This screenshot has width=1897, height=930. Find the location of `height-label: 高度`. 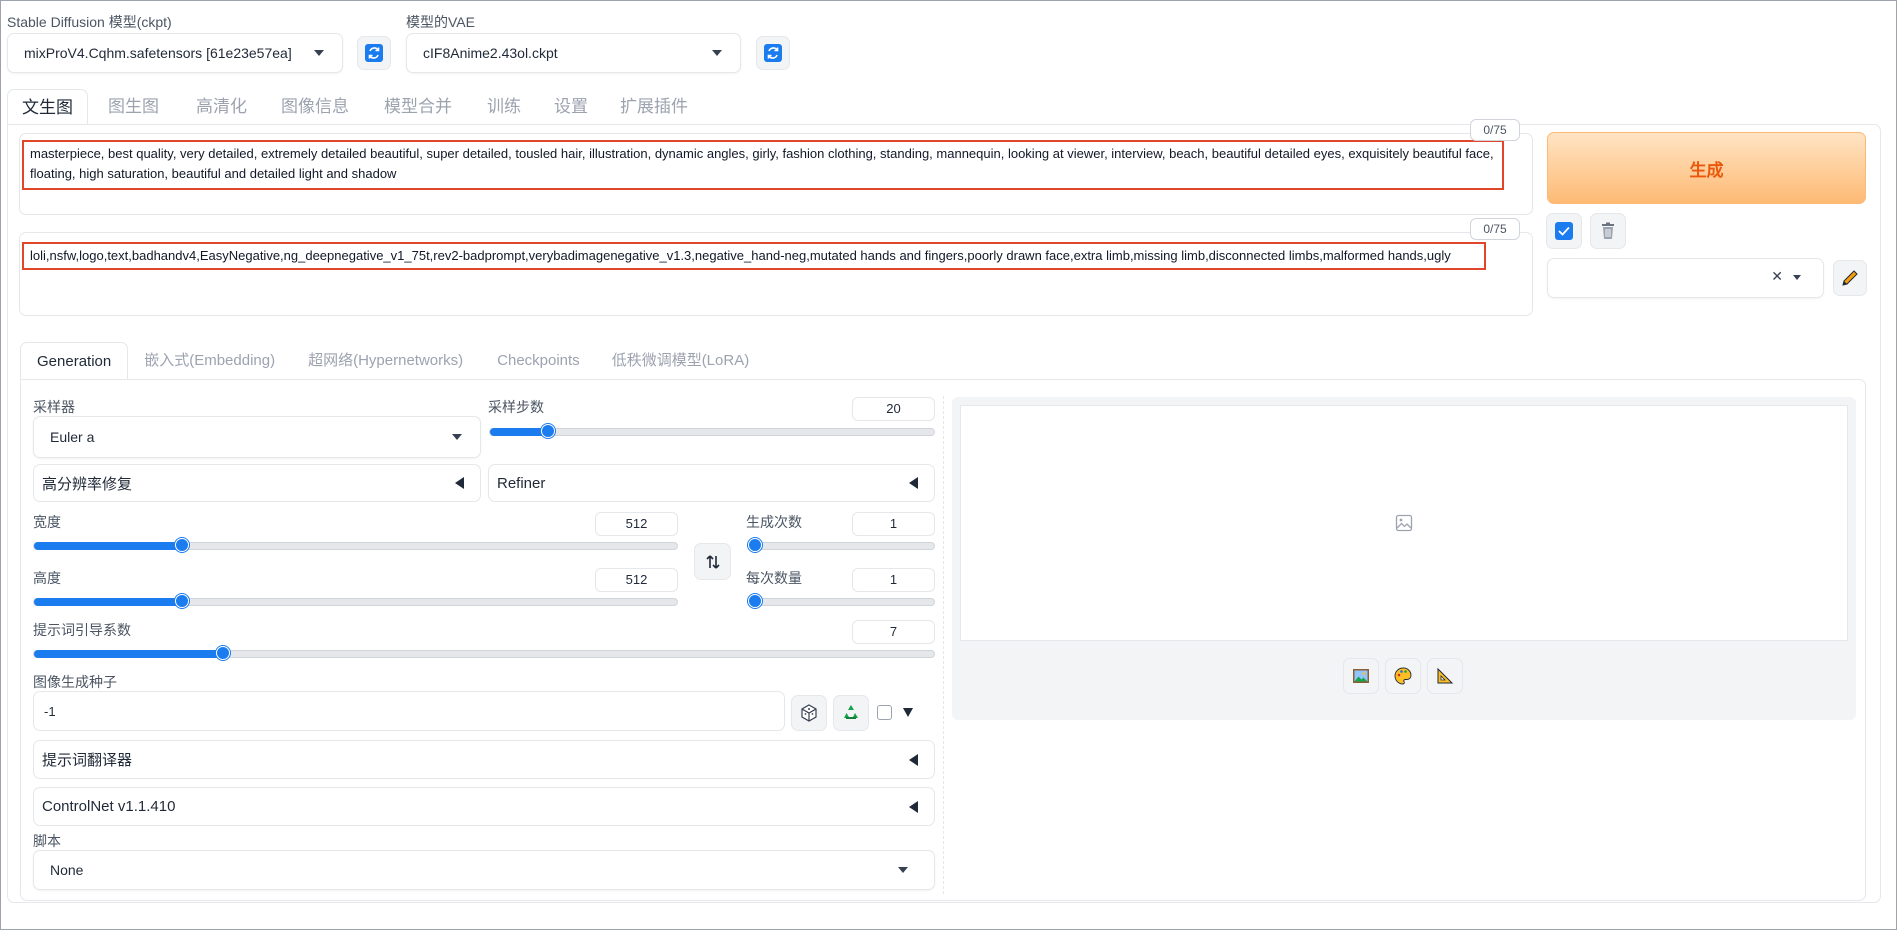

height-label: 高度 is located at coordinates (47, 578).